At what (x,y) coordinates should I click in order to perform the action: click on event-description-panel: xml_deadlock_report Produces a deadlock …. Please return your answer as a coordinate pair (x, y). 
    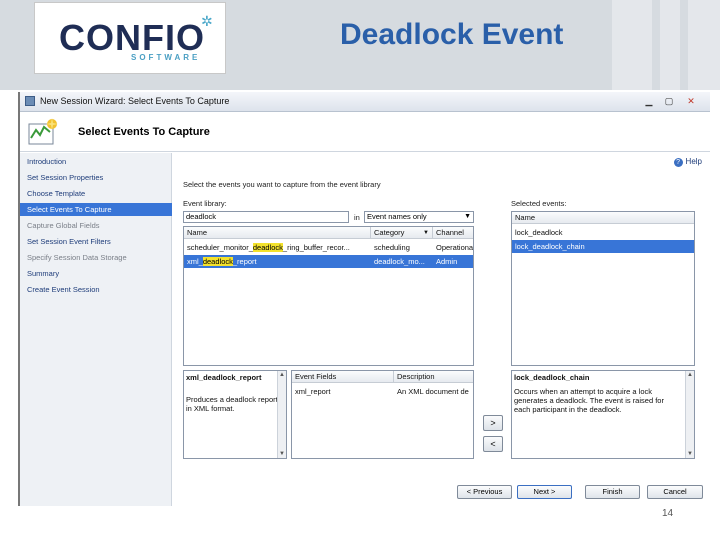
    Looking at the image, I should click on (235, 414).